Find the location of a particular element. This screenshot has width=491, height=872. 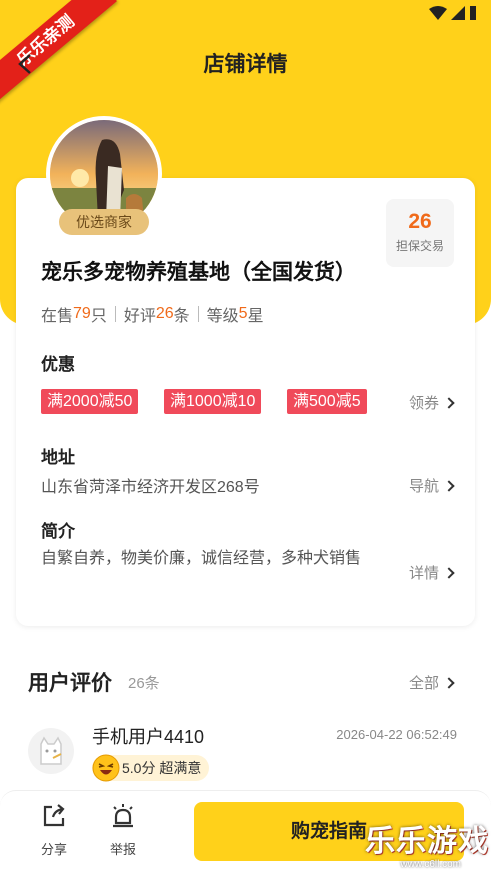

coupon-tag: 满1000减10 is located at coordinates (213, 401).